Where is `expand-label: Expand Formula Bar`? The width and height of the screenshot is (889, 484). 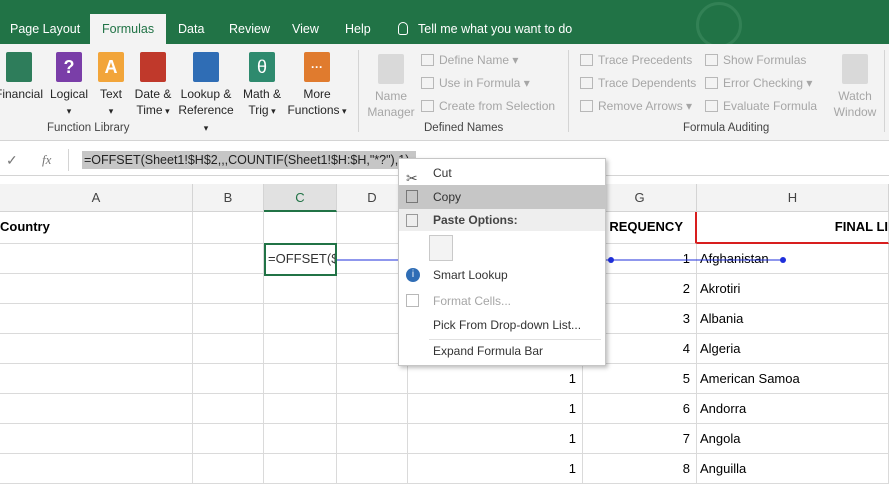
expand-label: Expand Formula Bar is located at coordinates (488, 351).